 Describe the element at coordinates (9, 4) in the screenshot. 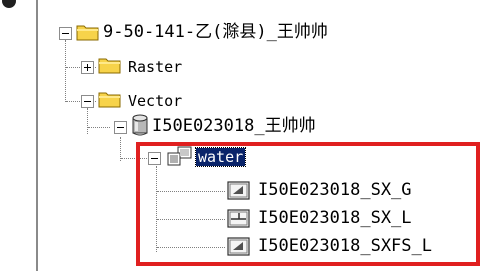

I see `tree-root-knob` at that location.